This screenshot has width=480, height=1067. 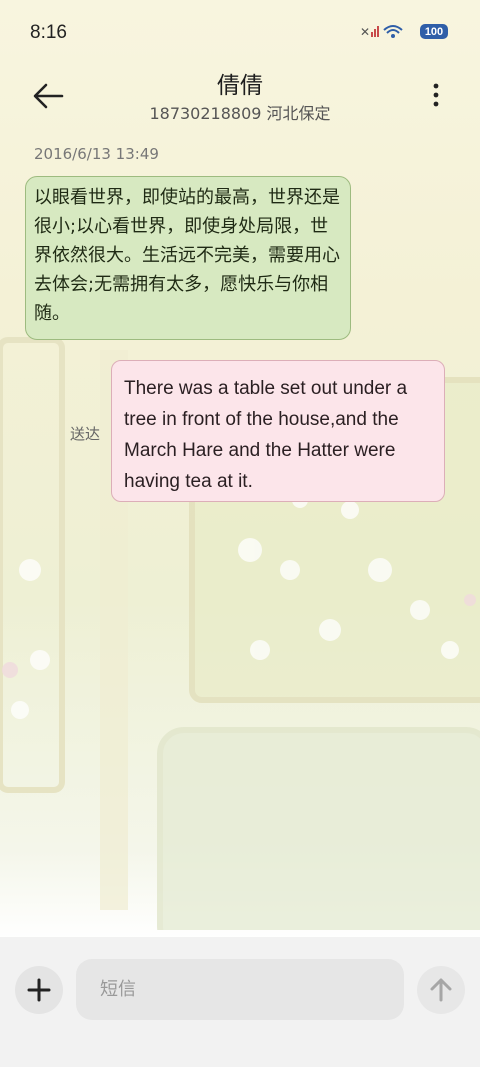 I want to click on message-input: 短信, so click(x=240, y=989).